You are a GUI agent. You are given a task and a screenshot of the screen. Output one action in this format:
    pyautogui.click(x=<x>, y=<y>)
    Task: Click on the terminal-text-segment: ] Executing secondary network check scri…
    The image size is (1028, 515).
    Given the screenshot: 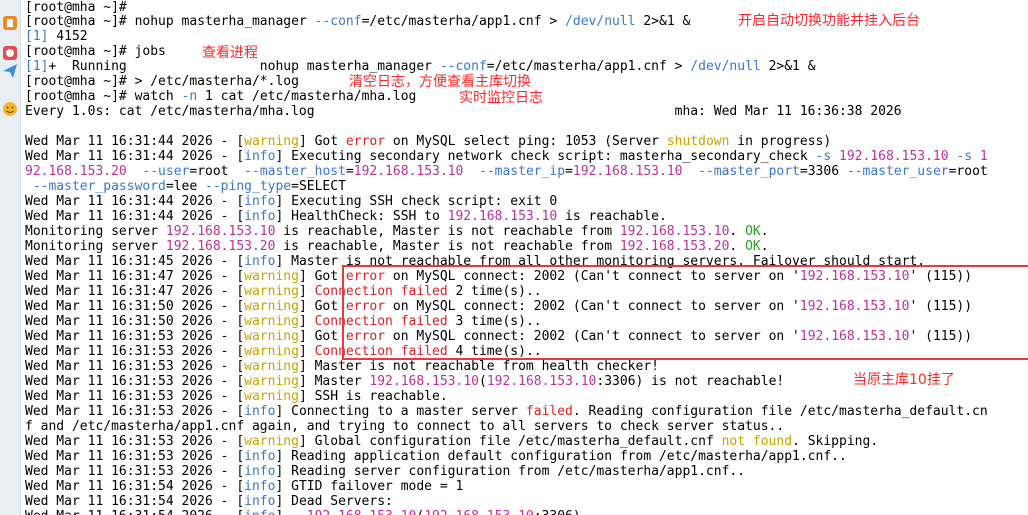 What is the action you would take?
    pyautogui.click(x=545, y=156)
    